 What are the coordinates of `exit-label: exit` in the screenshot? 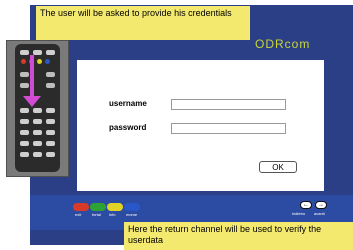 It's located at (78, 214).